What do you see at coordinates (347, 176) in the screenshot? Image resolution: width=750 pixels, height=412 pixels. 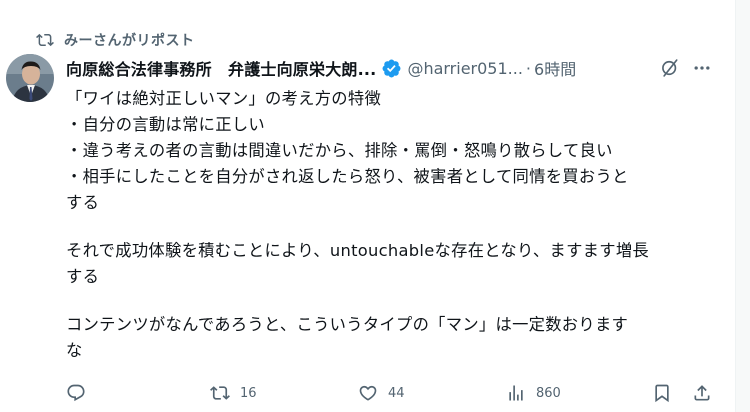 I see `post-line: ・相手にしたことを自分がされ返したら怒り、被害者として同情を買おうと` at bounding box center [347, 176].